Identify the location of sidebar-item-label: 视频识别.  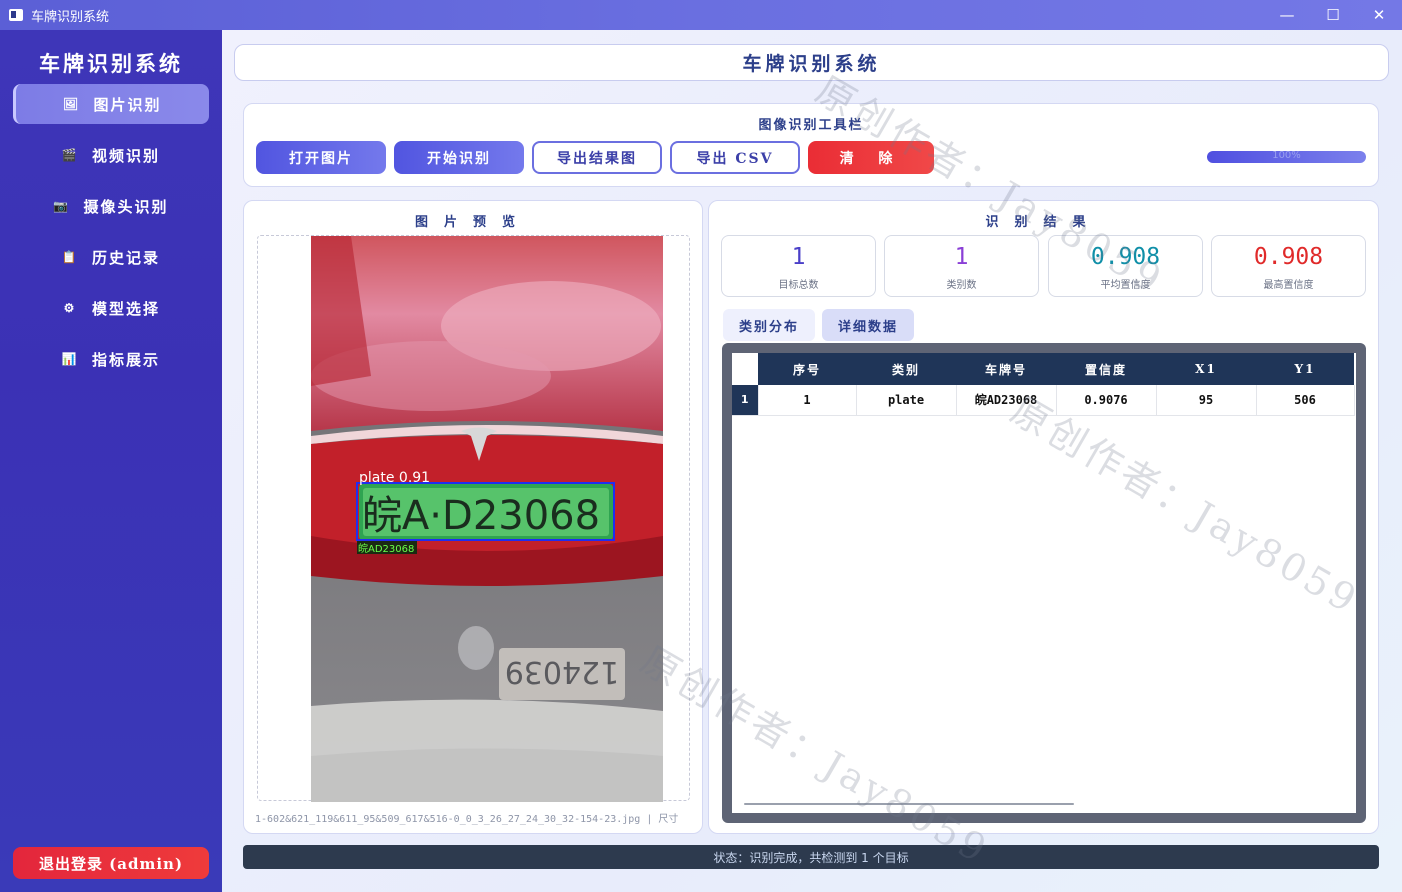
(125, 155).